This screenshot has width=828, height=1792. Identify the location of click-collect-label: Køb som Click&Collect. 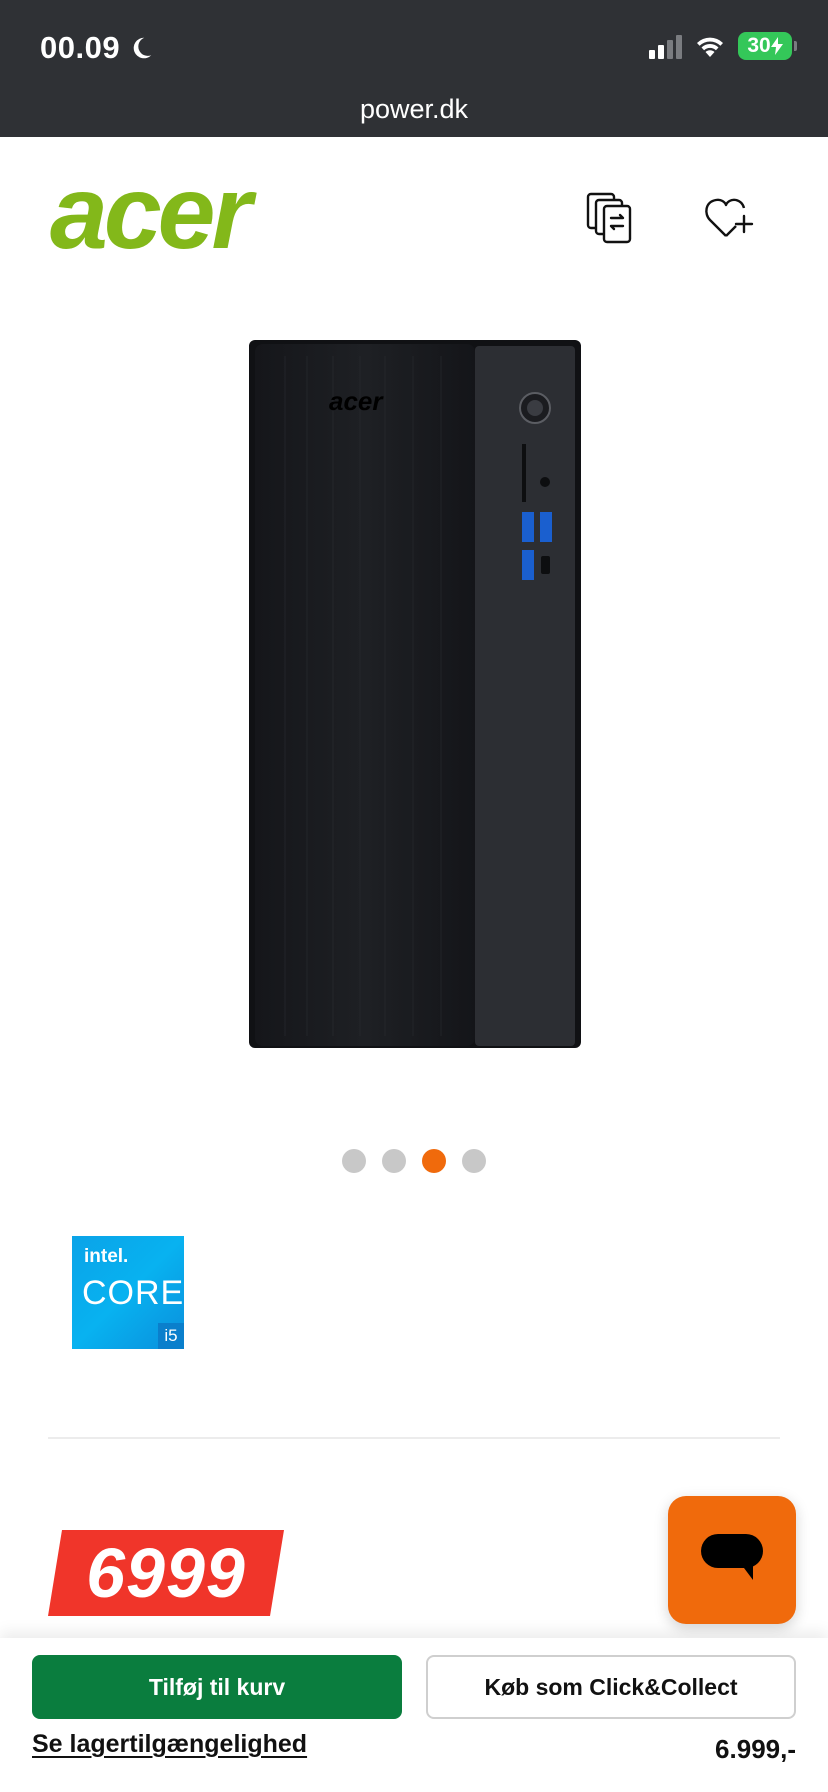
(611, 1686).